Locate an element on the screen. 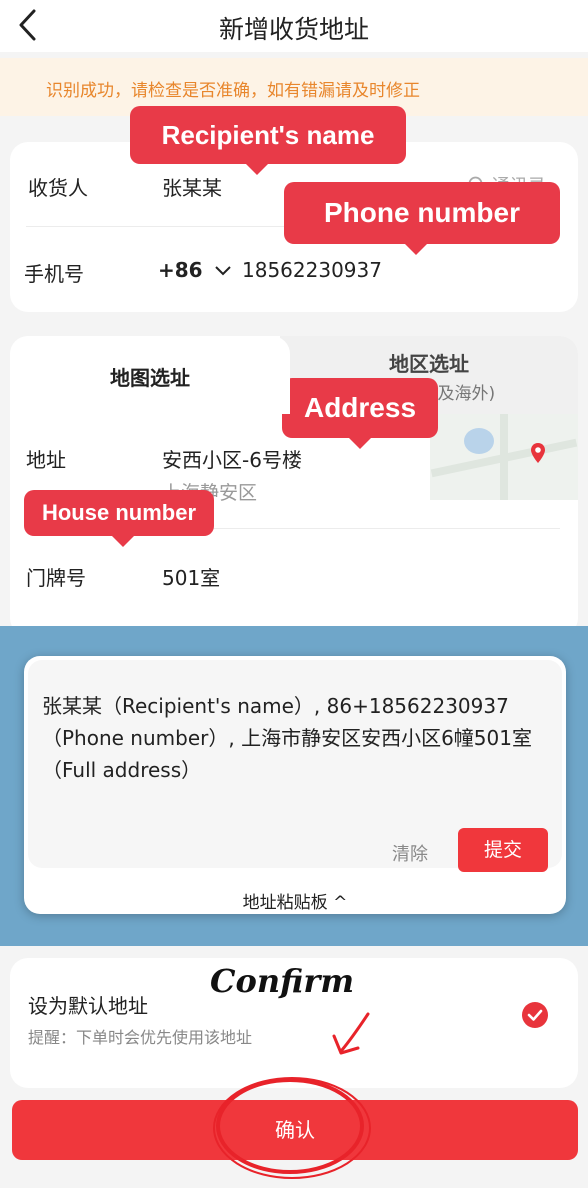 This screenshot has height=1188, width=588. recipient-name-callout: Recipient's name is located at coordinates (268, 140).